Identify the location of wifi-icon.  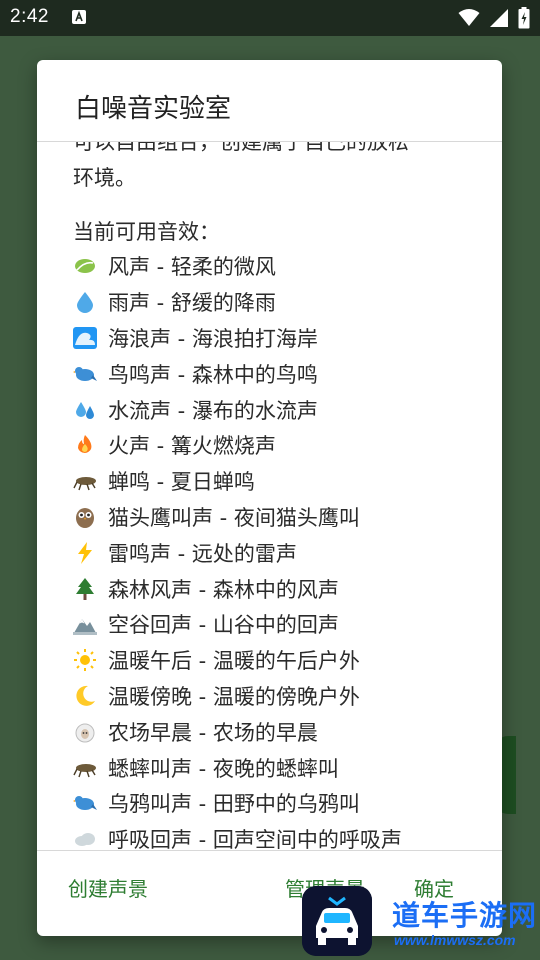
(469, 17).